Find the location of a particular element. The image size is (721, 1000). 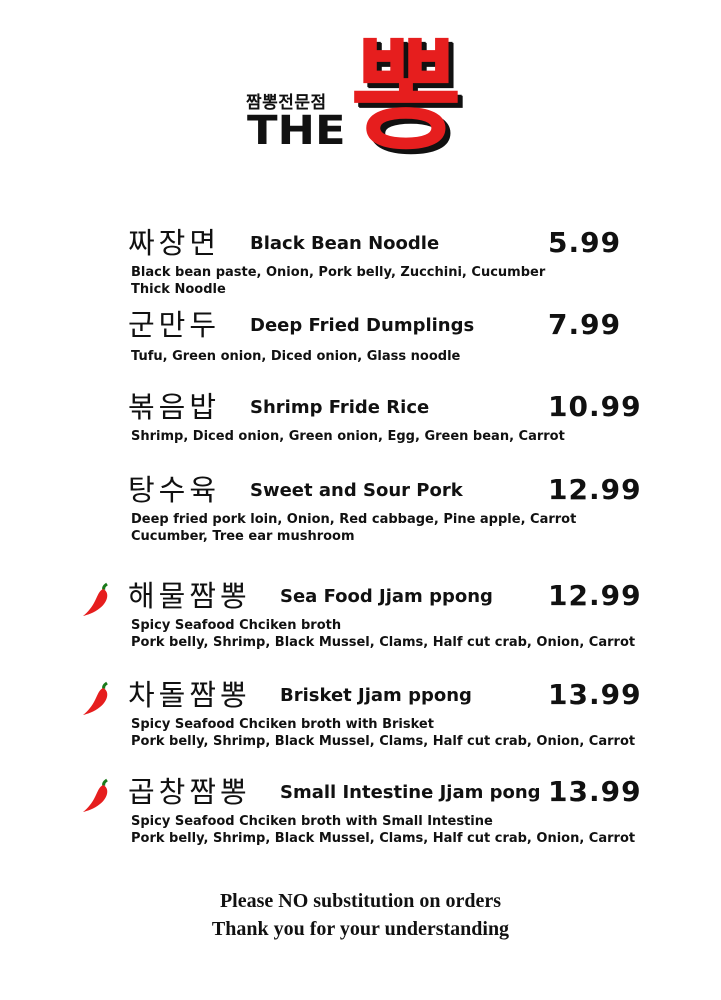

menu-item-price: 10.99 is located at coordinates (595, 406).